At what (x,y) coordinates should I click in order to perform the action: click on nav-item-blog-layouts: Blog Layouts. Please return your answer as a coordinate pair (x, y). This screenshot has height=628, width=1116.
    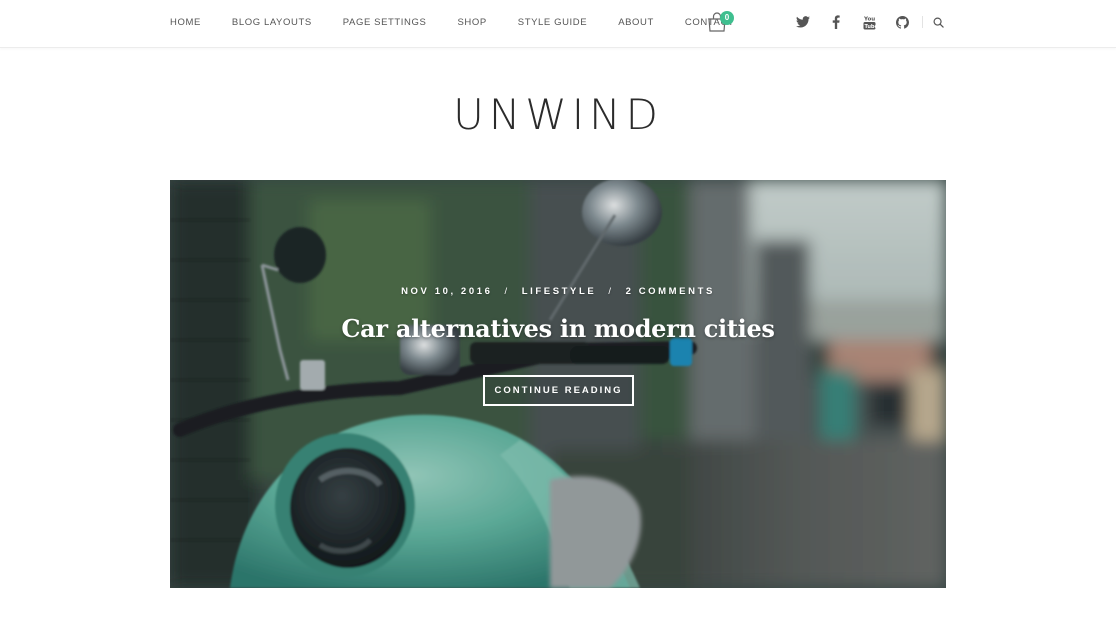
    Looking at the image, I should click on (272, 22).